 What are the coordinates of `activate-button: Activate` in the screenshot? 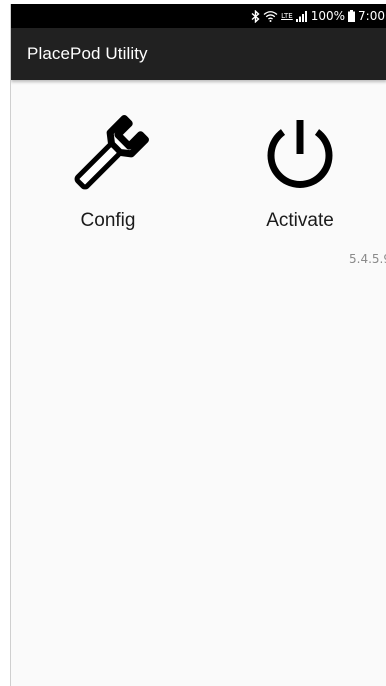 It's located at (300, 173).